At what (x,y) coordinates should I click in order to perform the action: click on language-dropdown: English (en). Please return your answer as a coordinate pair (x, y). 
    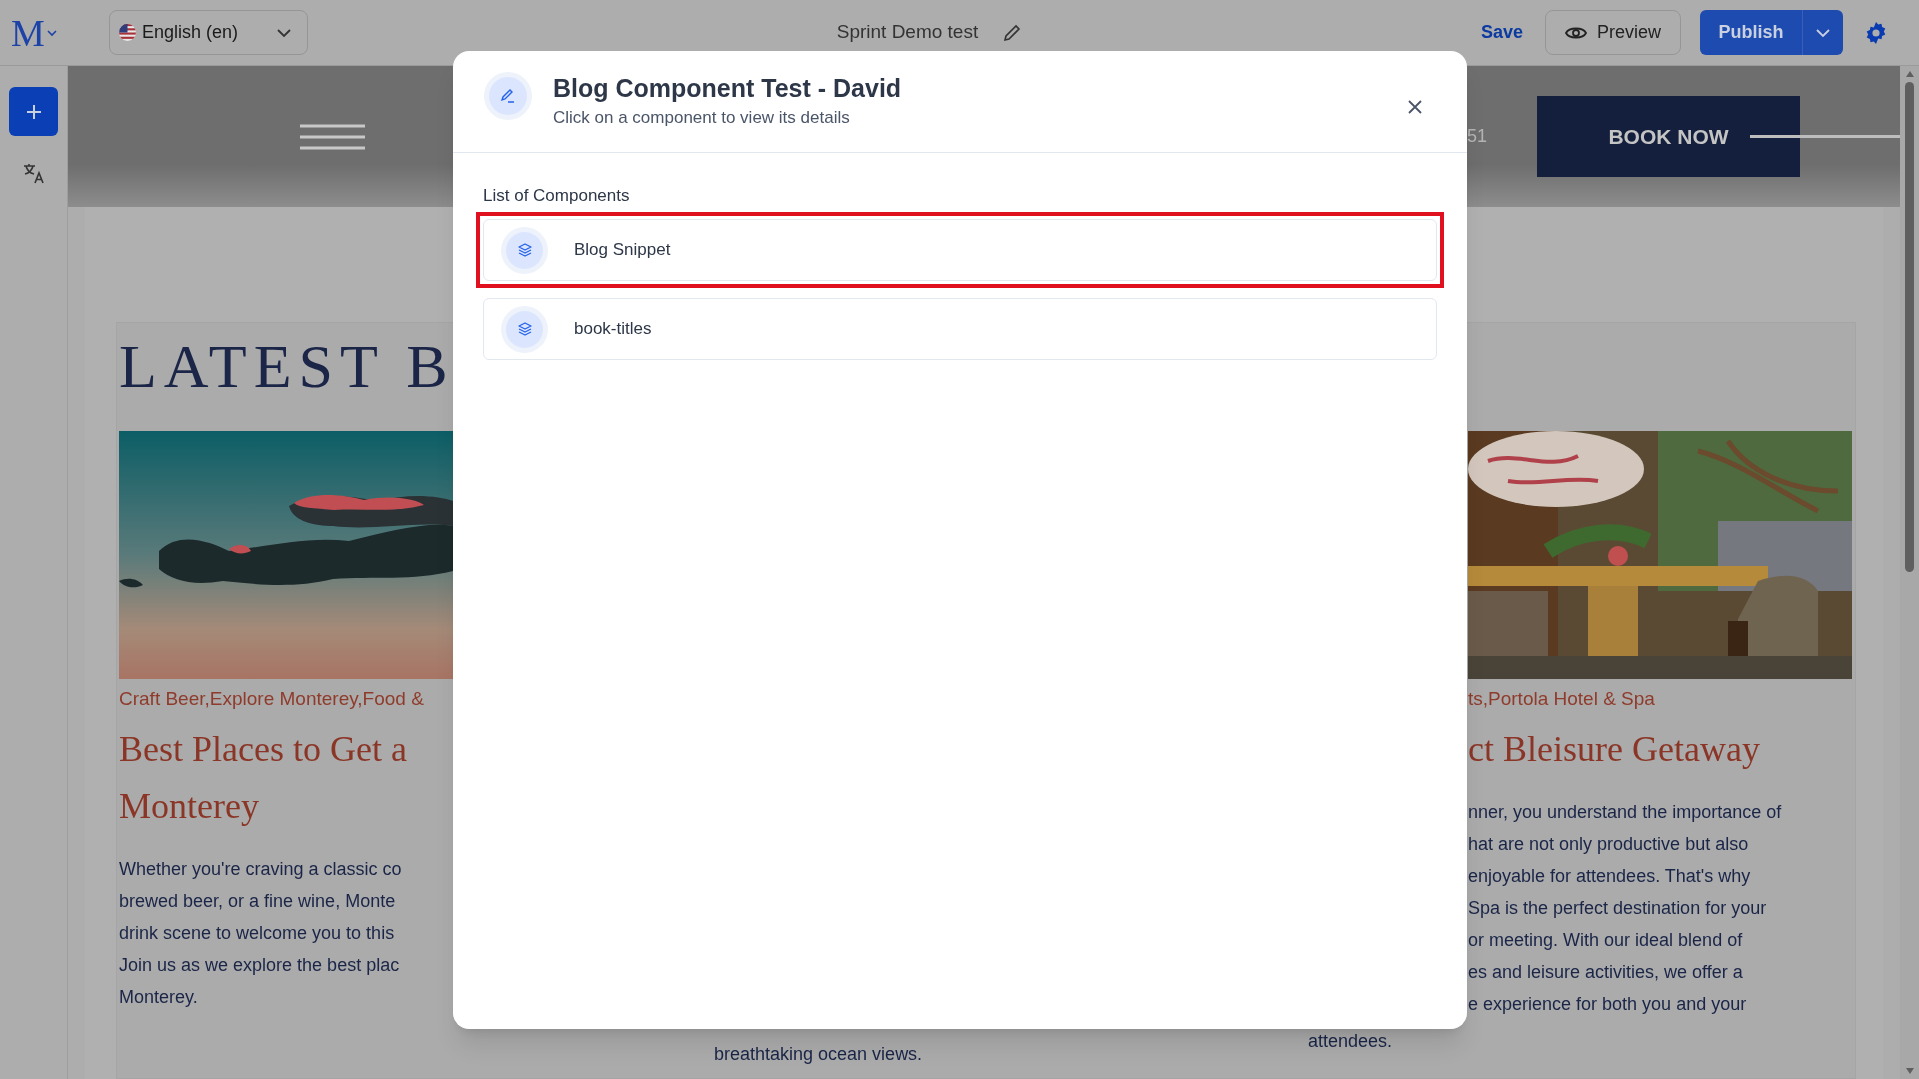
    Looking at the image, I should click on (208, 32).